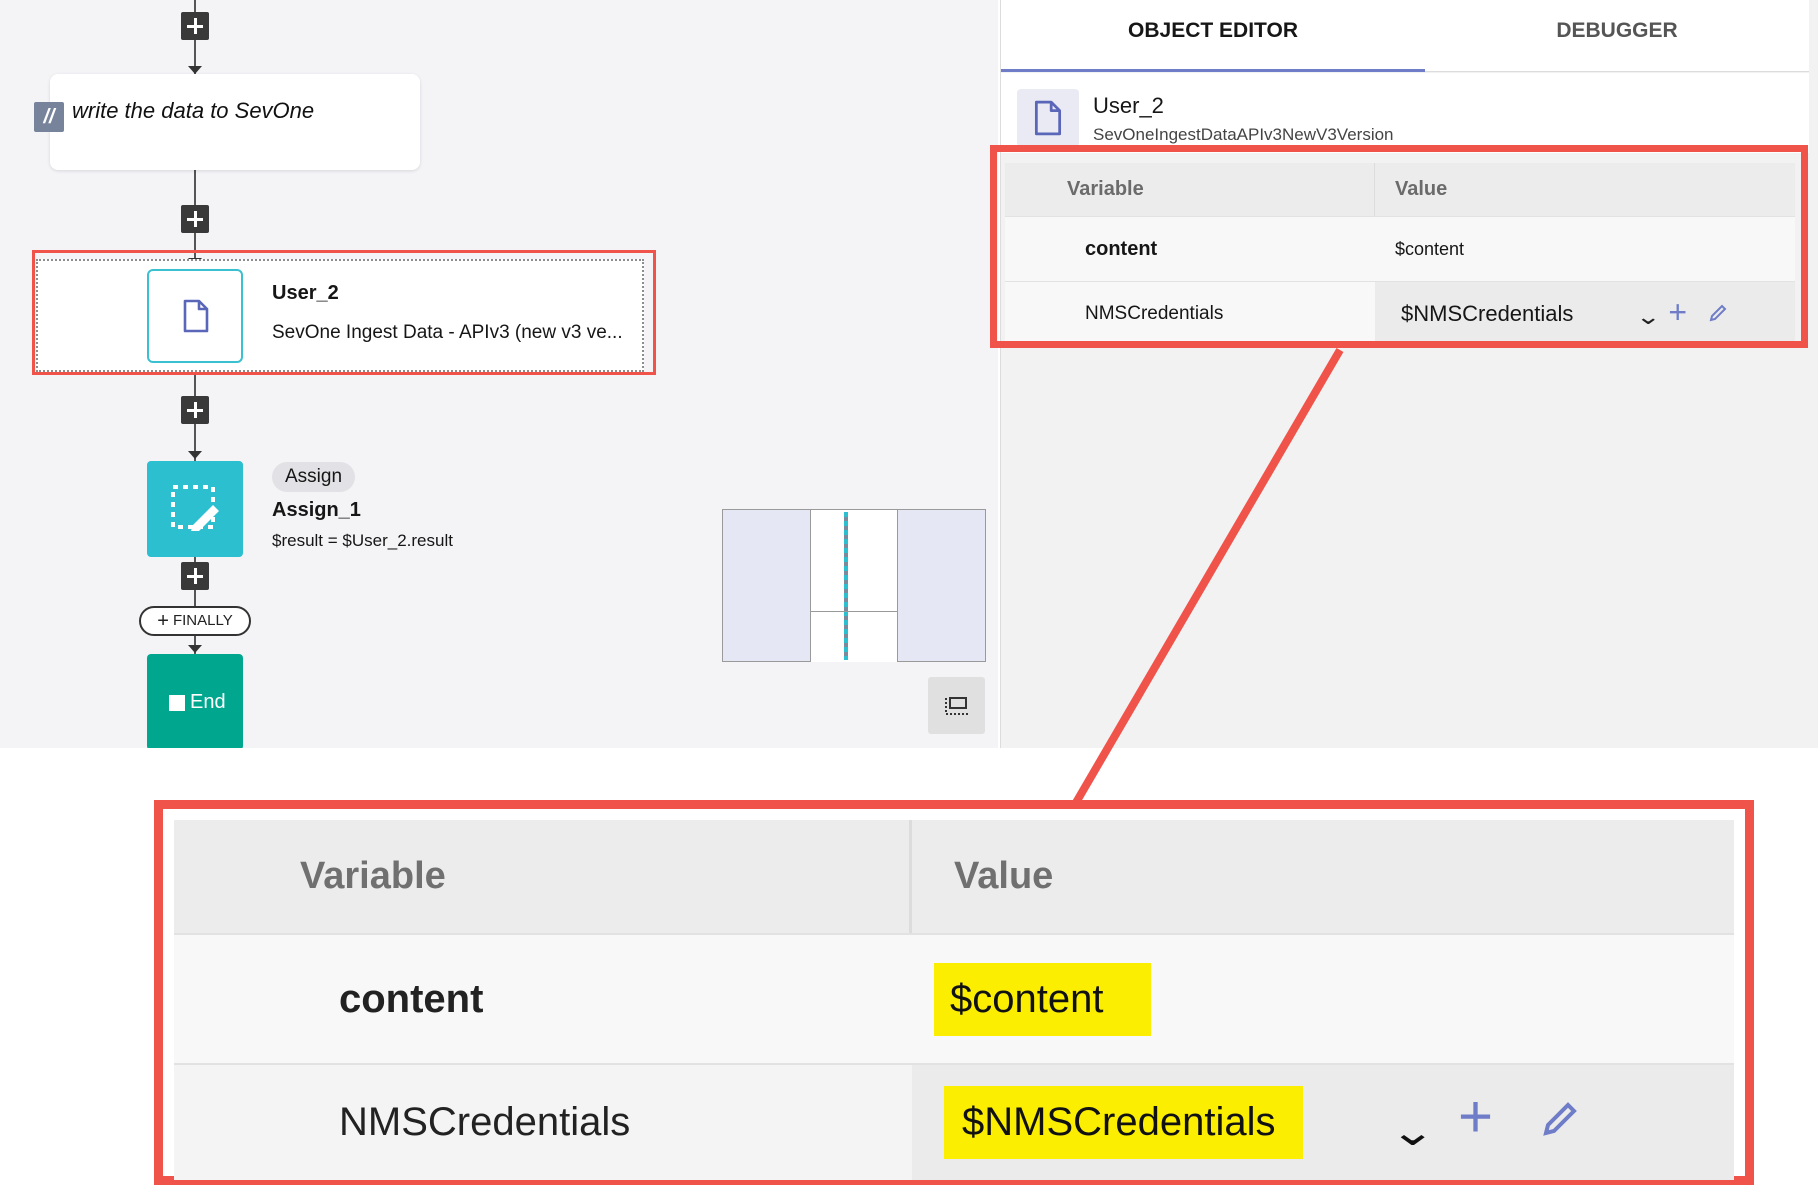 This screenshot has width=1818, height=1194. What do you see at coordinates (411, 998) in the screenshot?
I see `variable-name: content` at bounding box center [411, 998].